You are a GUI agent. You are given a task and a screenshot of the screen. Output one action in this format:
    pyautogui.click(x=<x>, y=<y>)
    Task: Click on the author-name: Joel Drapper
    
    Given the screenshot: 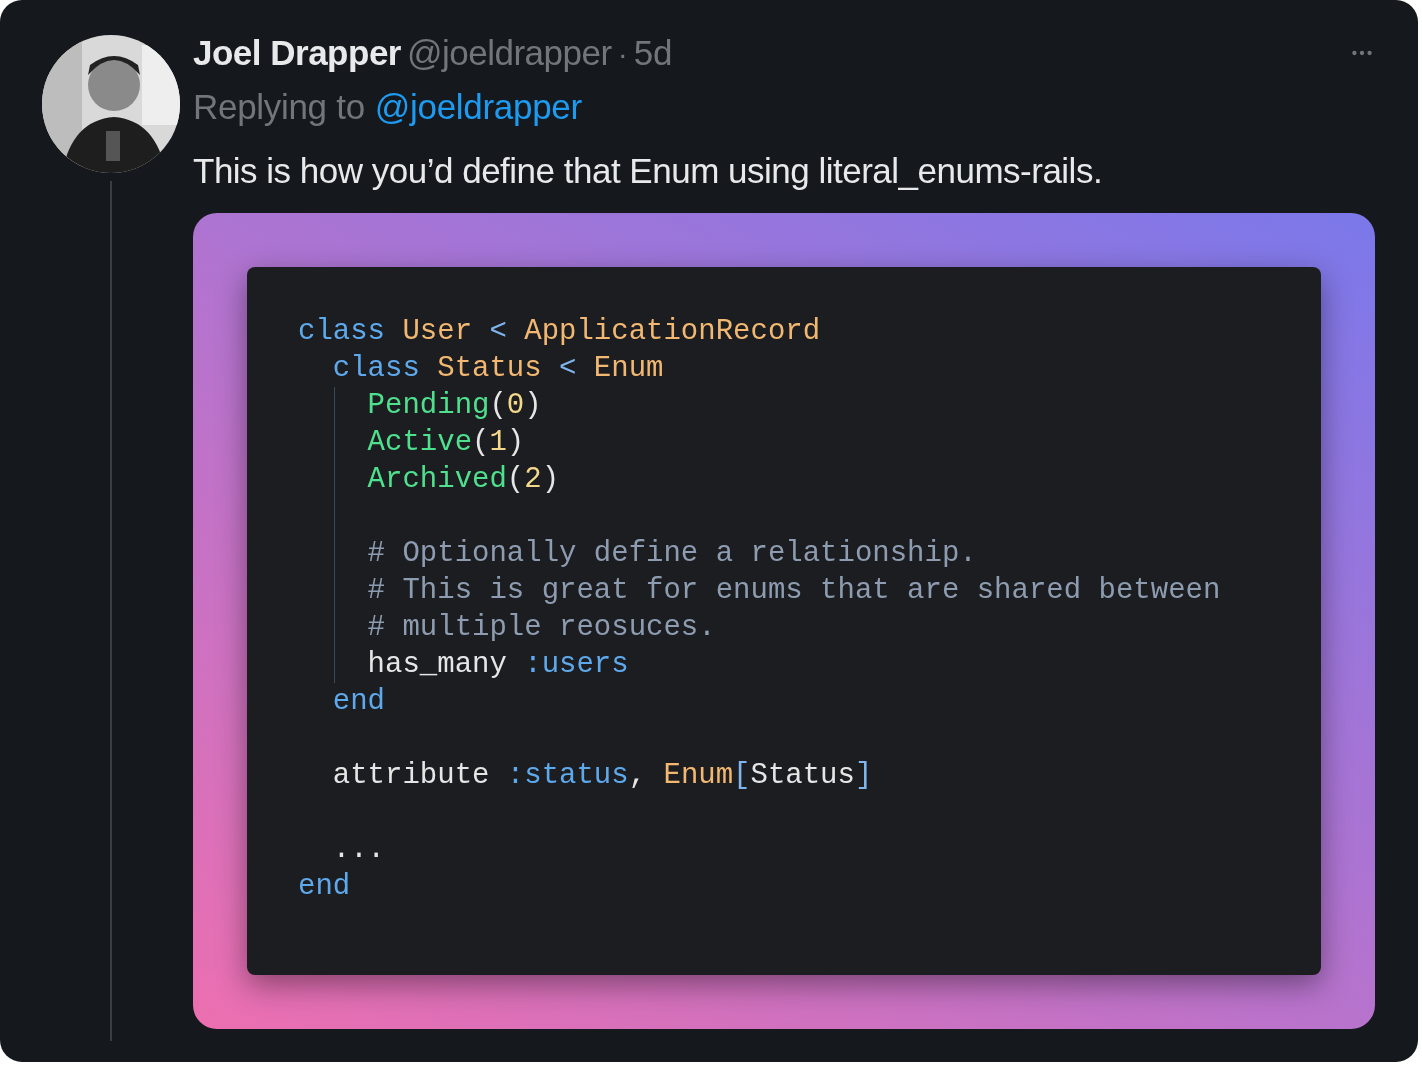 What is the action you would take?
    pyautogui.click(x=297, y=53)
    